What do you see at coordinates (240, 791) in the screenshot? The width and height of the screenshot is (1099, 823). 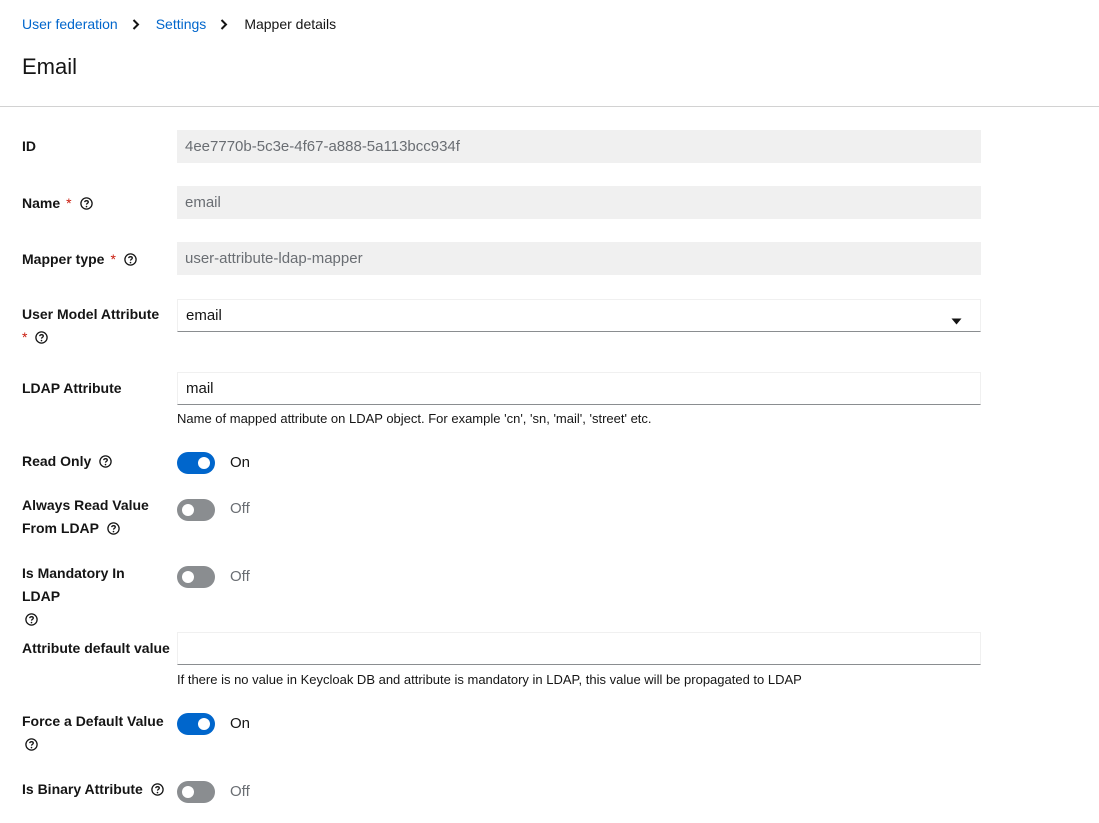 I see `is-binary-attribute-state: Off` at bounding box center [240, 791].